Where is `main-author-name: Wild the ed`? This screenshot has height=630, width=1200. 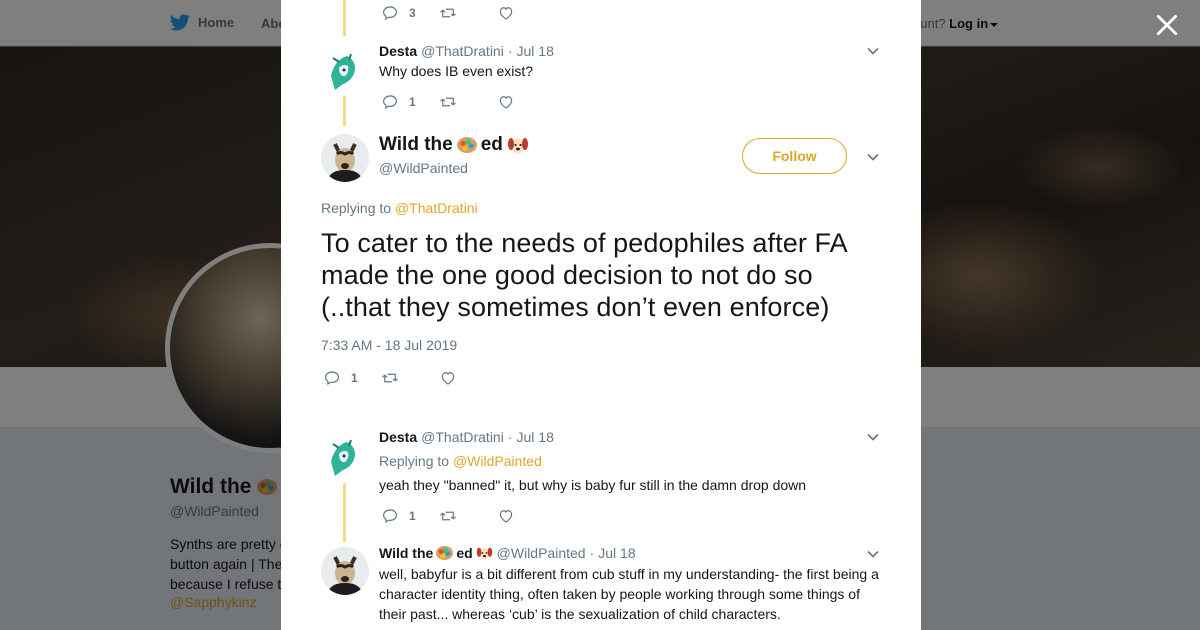
main-author-name: Wild the ed is located at coordinates (454, 145).